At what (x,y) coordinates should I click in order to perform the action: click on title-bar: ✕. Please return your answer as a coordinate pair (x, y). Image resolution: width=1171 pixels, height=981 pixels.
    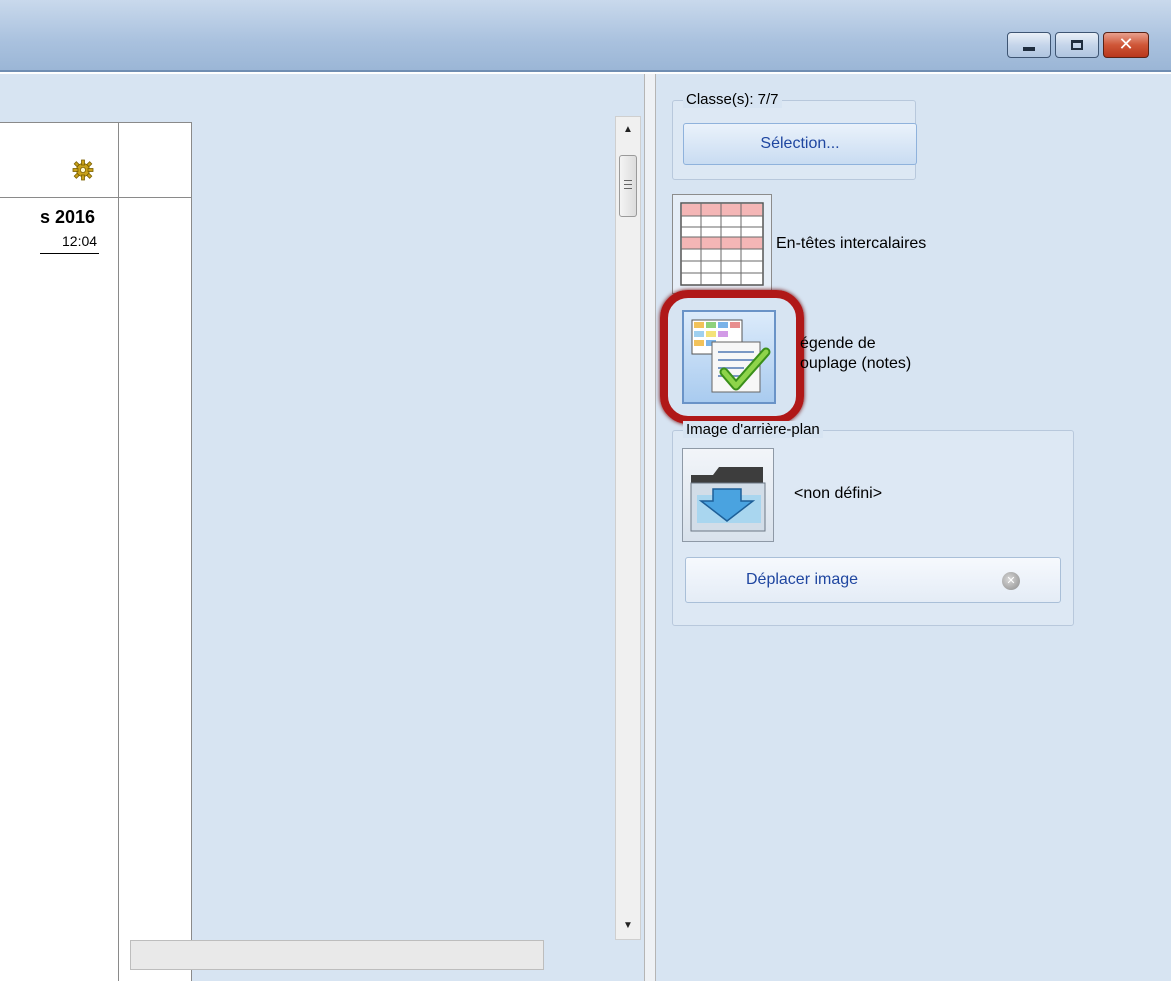
    Looking at the image, I should click on (585, 36).